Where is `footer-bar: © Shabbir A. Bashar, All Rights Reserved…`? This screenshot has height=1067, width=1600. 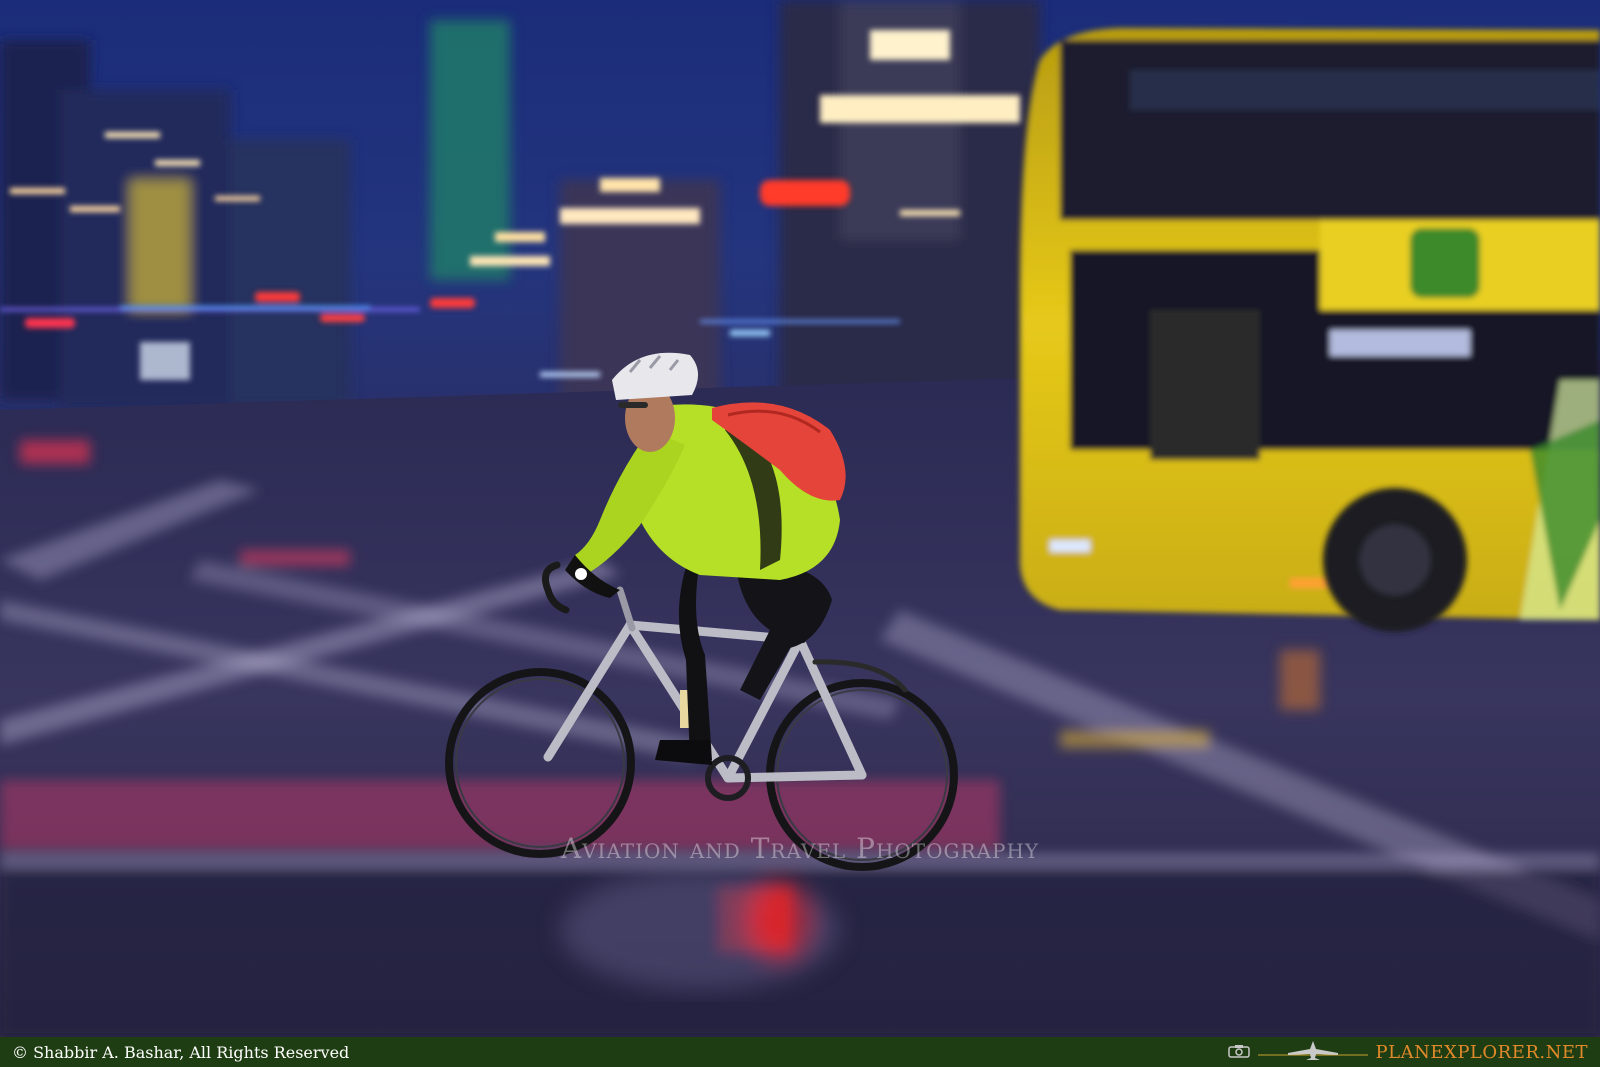 footer-bar: © Shabbir A. Bashar, All Rights Reserved… is located at coordinates (800, 1052).